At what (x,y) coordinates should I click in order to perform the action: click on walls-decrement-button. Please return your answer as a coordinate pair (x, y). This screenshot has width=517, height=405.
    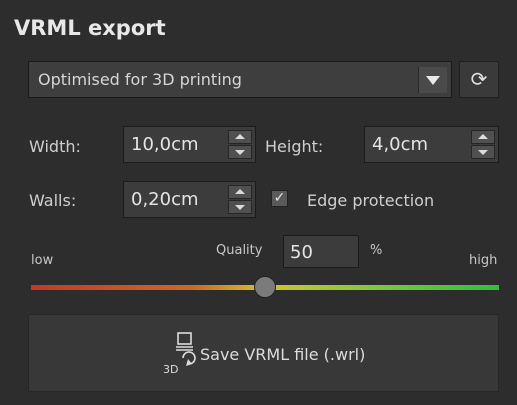
    Looking at the image, I should click on (240, 207).